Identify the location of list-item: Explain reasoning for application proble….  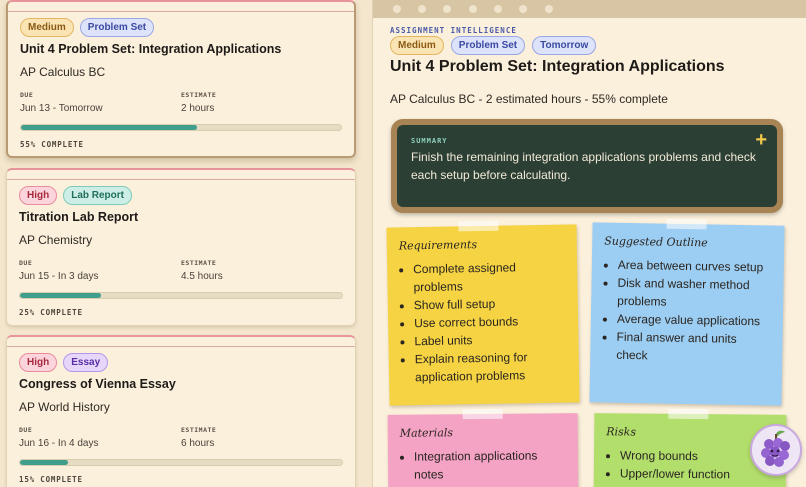
(491, 367).